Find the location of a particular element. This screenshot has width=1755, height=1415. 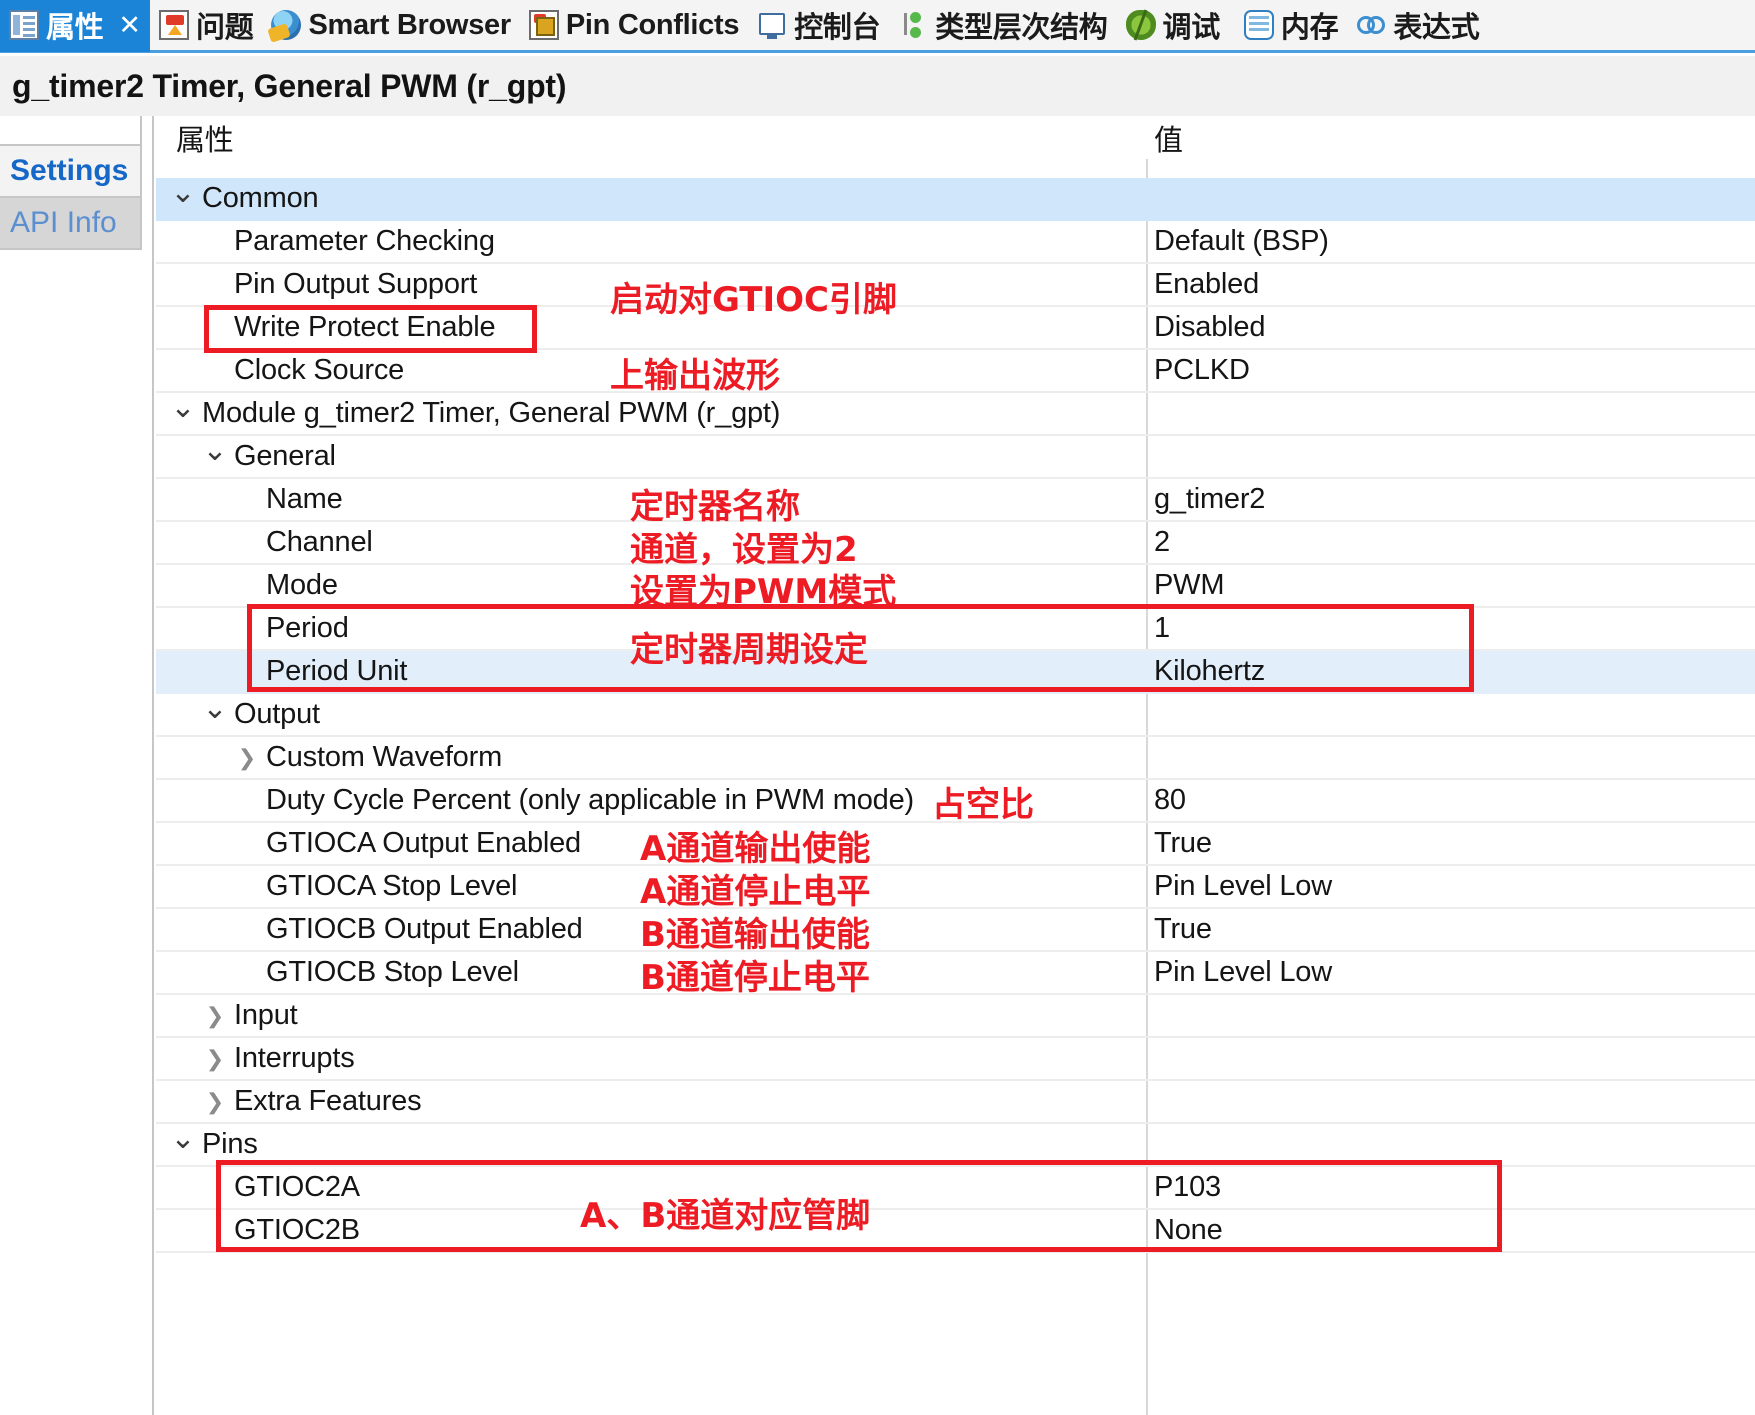

value-cell: 2 is located at coordinates (1454, 542).